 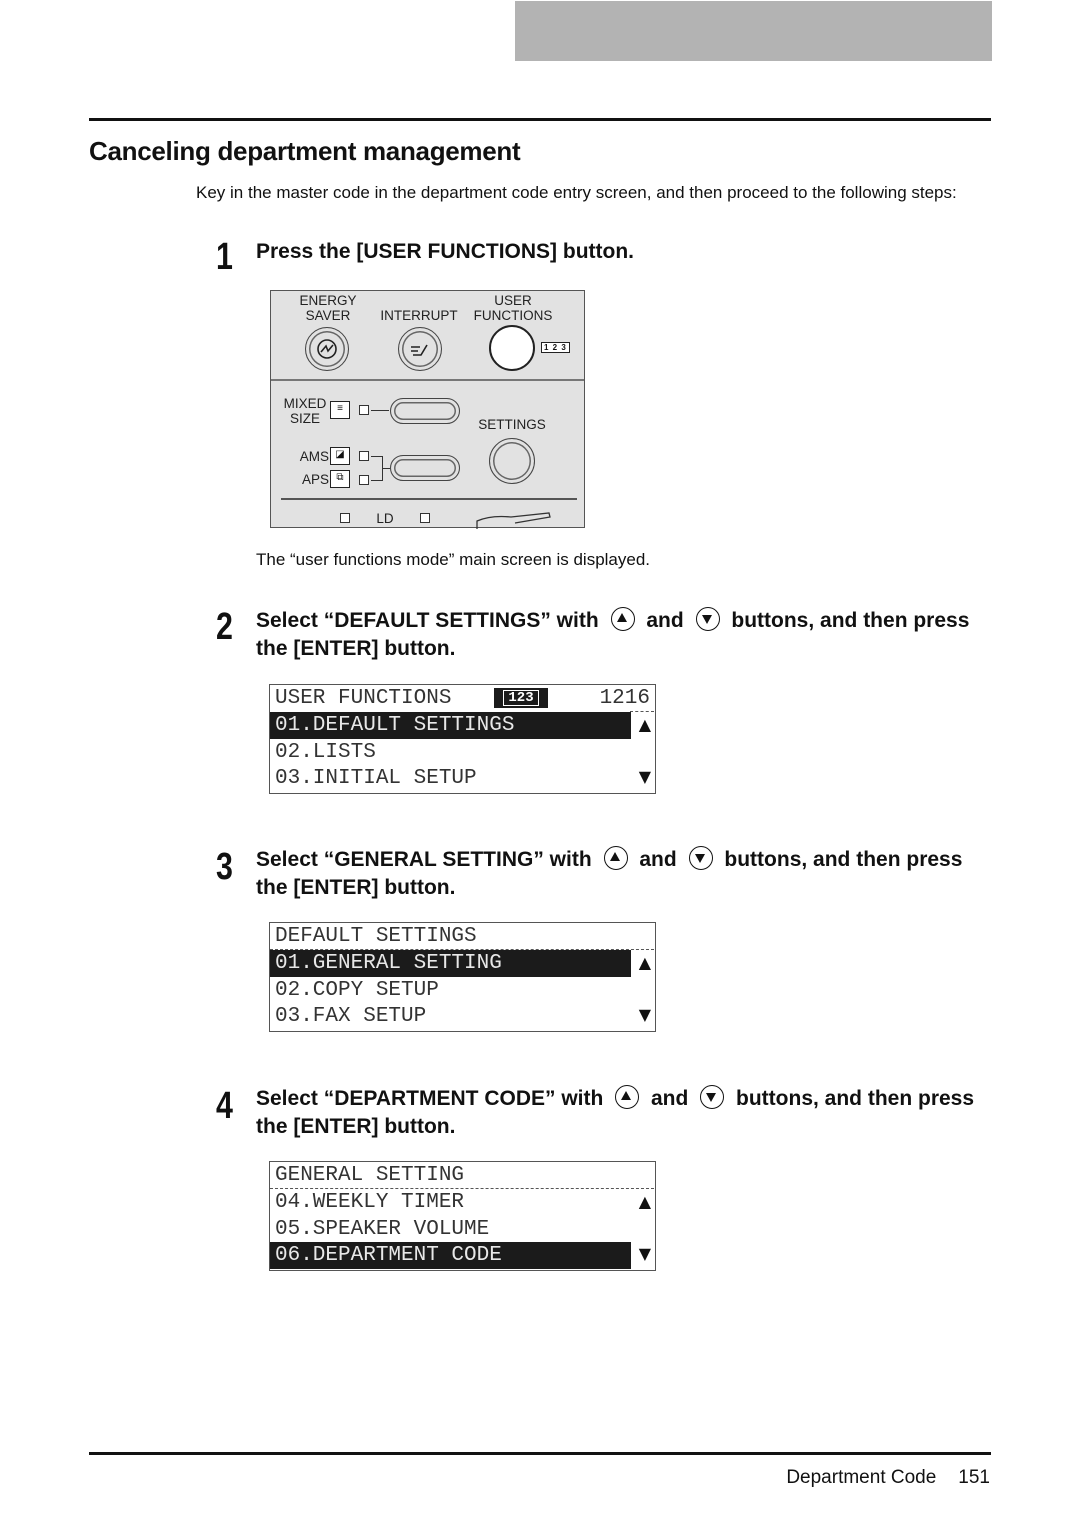 I want to click on lcd-dash, so click(x=642, y=711).